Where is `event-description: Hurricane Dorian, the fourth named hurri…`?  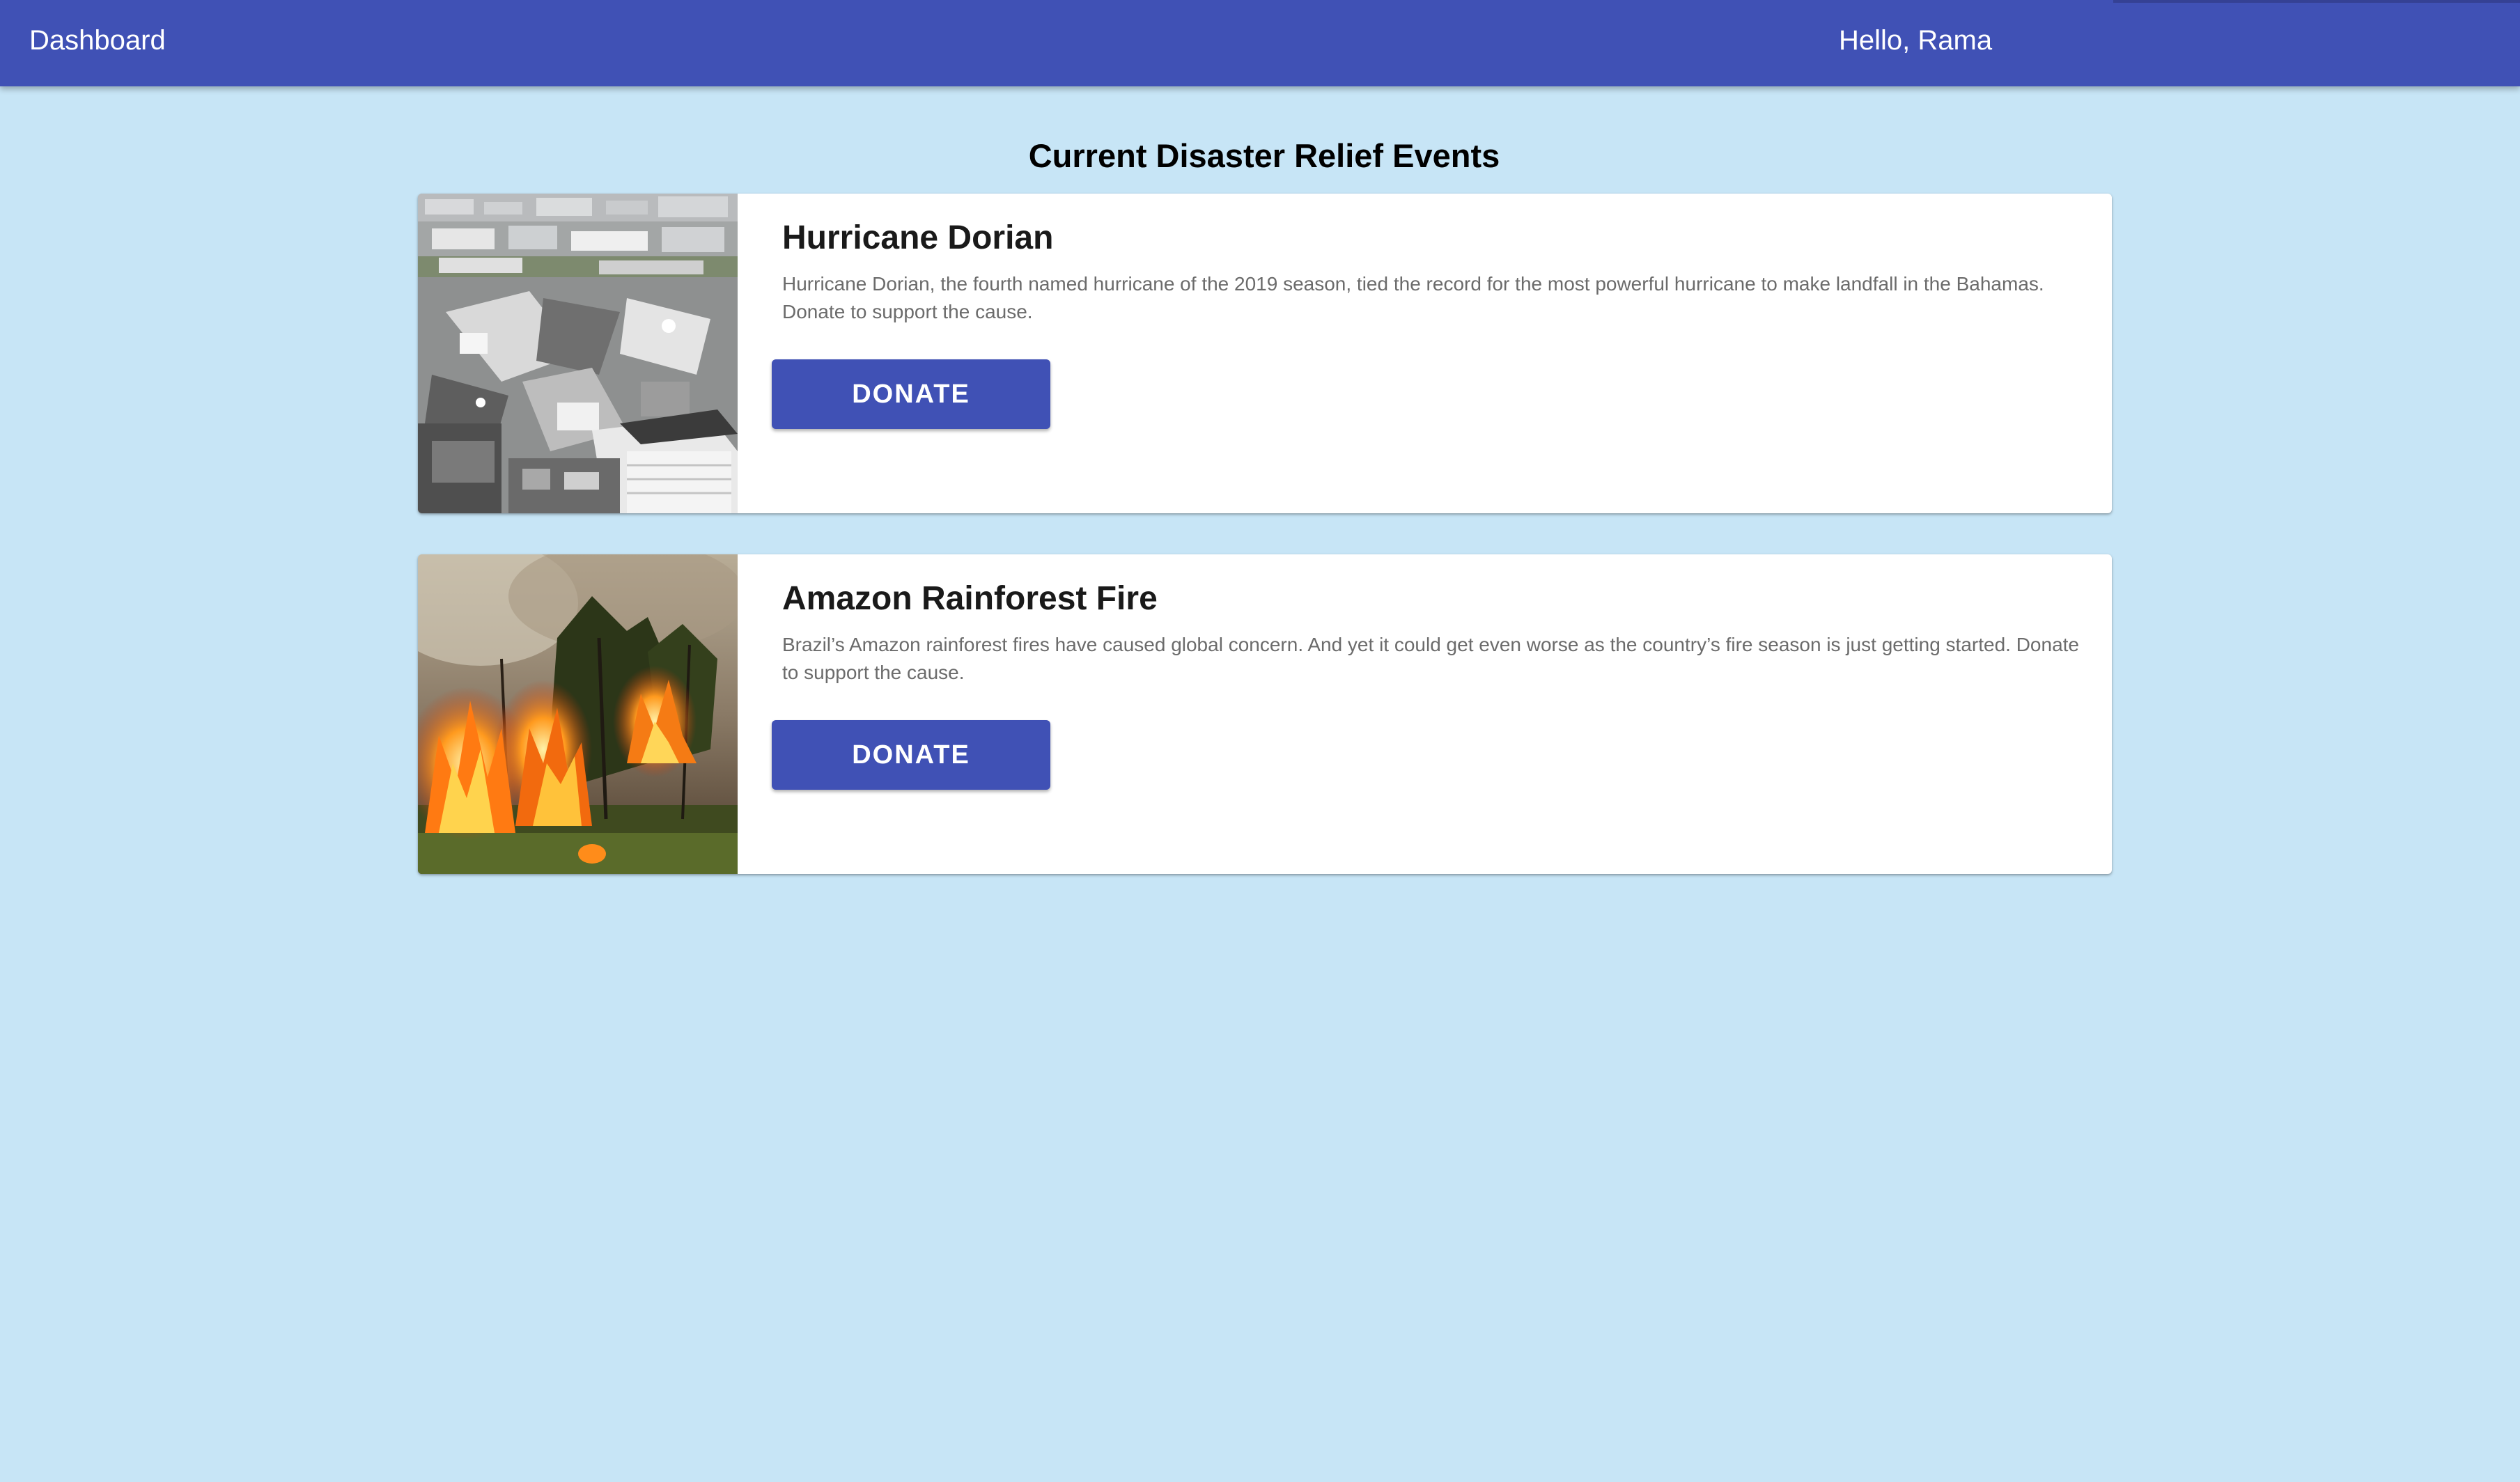
event-description: Hurricane Dorian, the fourth named hurri… is located at coordinates (1413, 297).